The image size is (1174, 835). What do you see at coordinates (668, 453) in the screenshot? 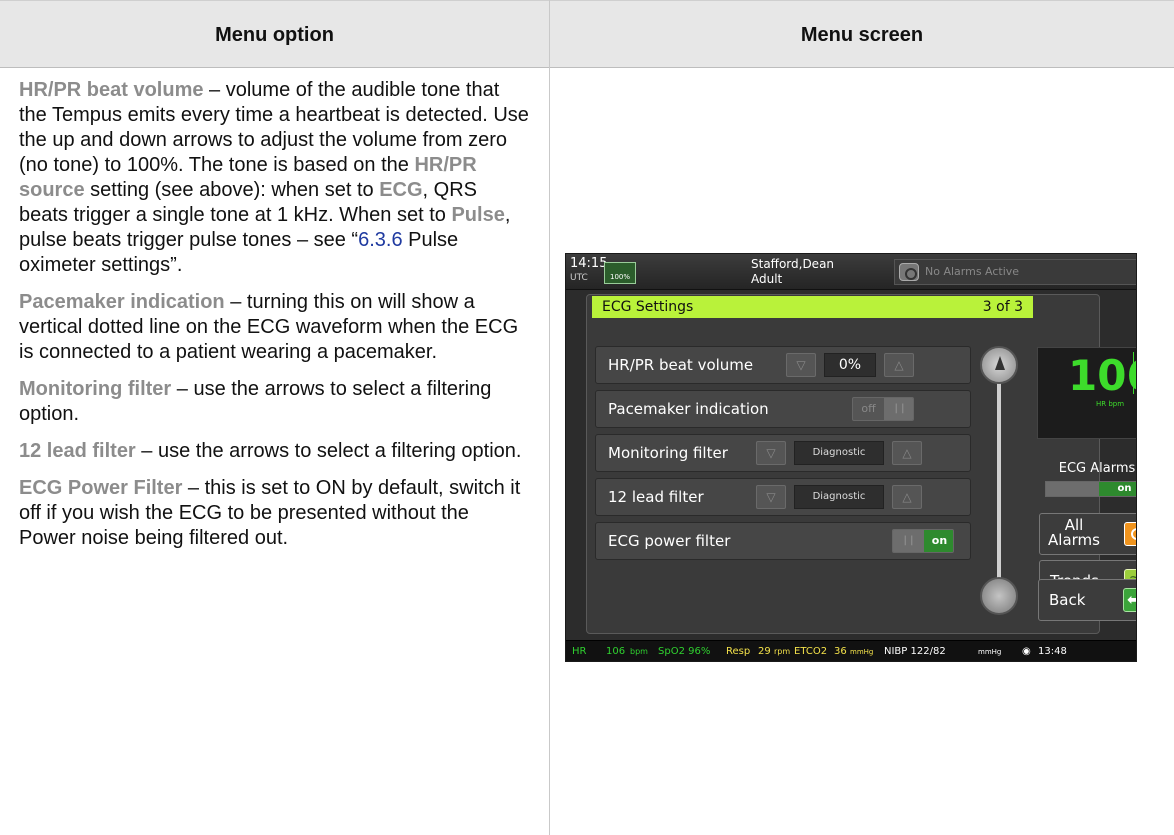
I see `setting-label: Monitoring filter` at bounding box center [668, 453].